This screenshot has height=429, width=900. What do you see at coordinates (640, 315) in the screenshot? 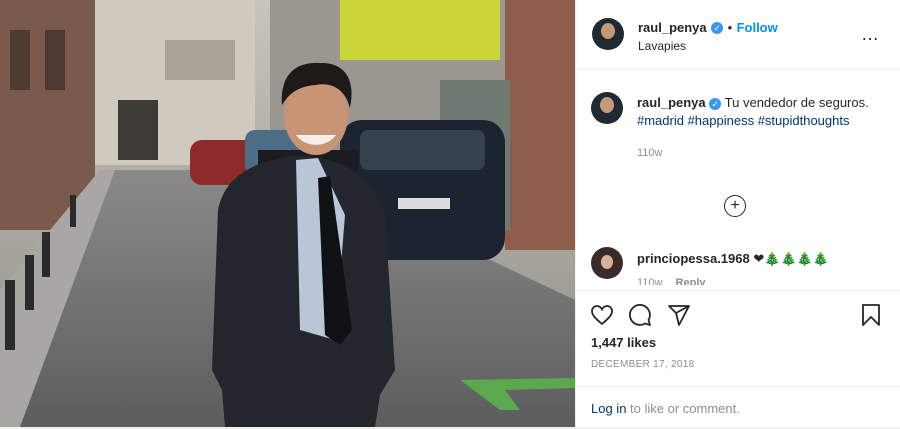
I see `comment-icon` at bounding box center [640, 315].